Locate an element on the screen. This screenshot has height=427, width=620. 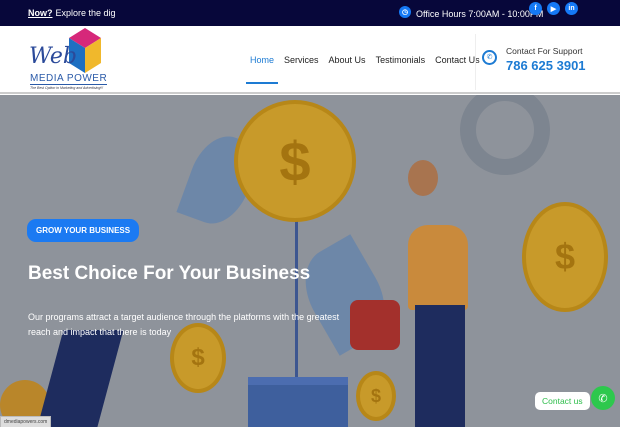
news-ticker: Now? Explore the dig is located at coordinates (72, 13).